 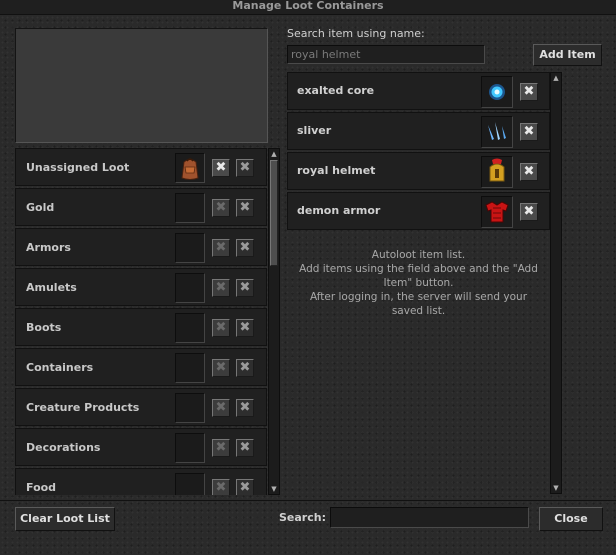 I want to click on item-label: sliver, so click(x=314, y=130).